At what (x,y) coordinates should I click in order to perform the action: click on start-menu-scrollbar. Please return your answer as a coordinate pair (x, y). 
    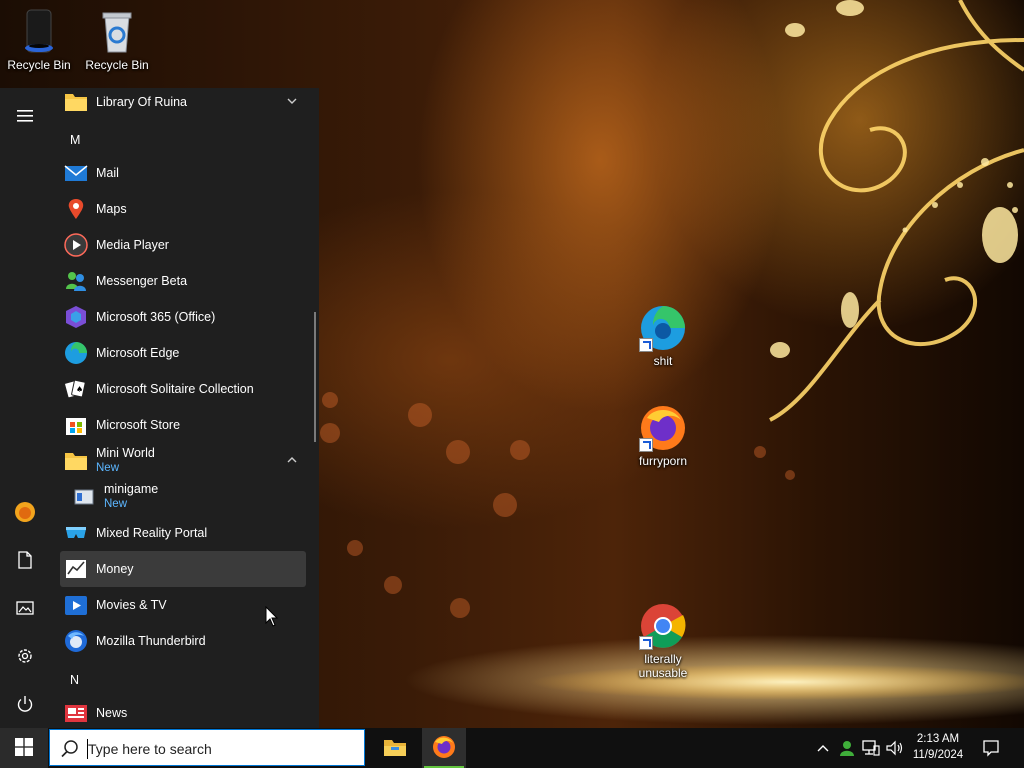
    Looking at the image, I should click on (315, 377).